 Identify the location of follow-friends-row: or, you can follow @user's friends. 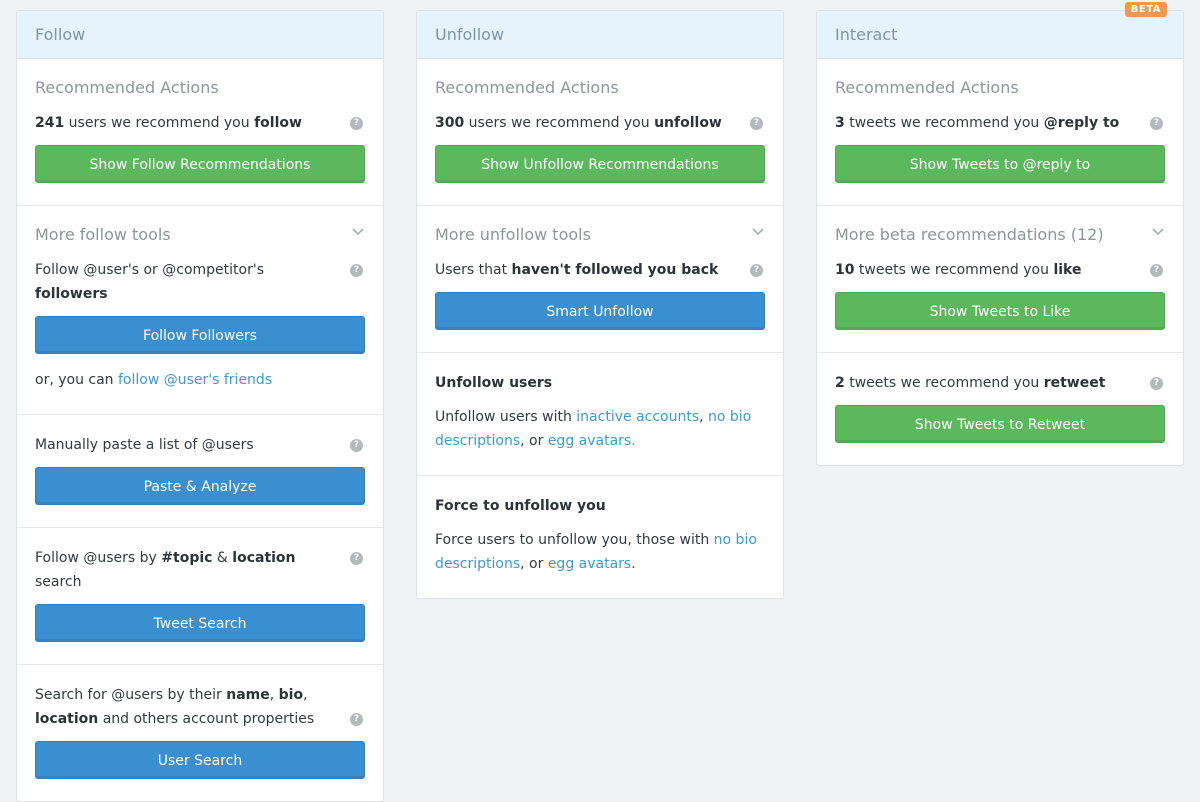
(200, 380).